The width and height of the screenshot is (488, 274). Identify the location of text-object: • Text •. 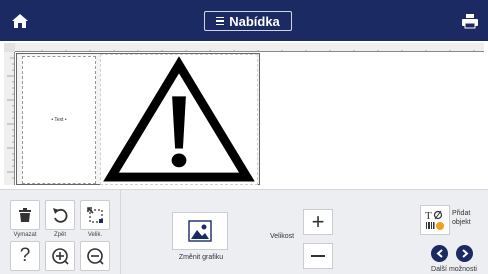
(59, 120).